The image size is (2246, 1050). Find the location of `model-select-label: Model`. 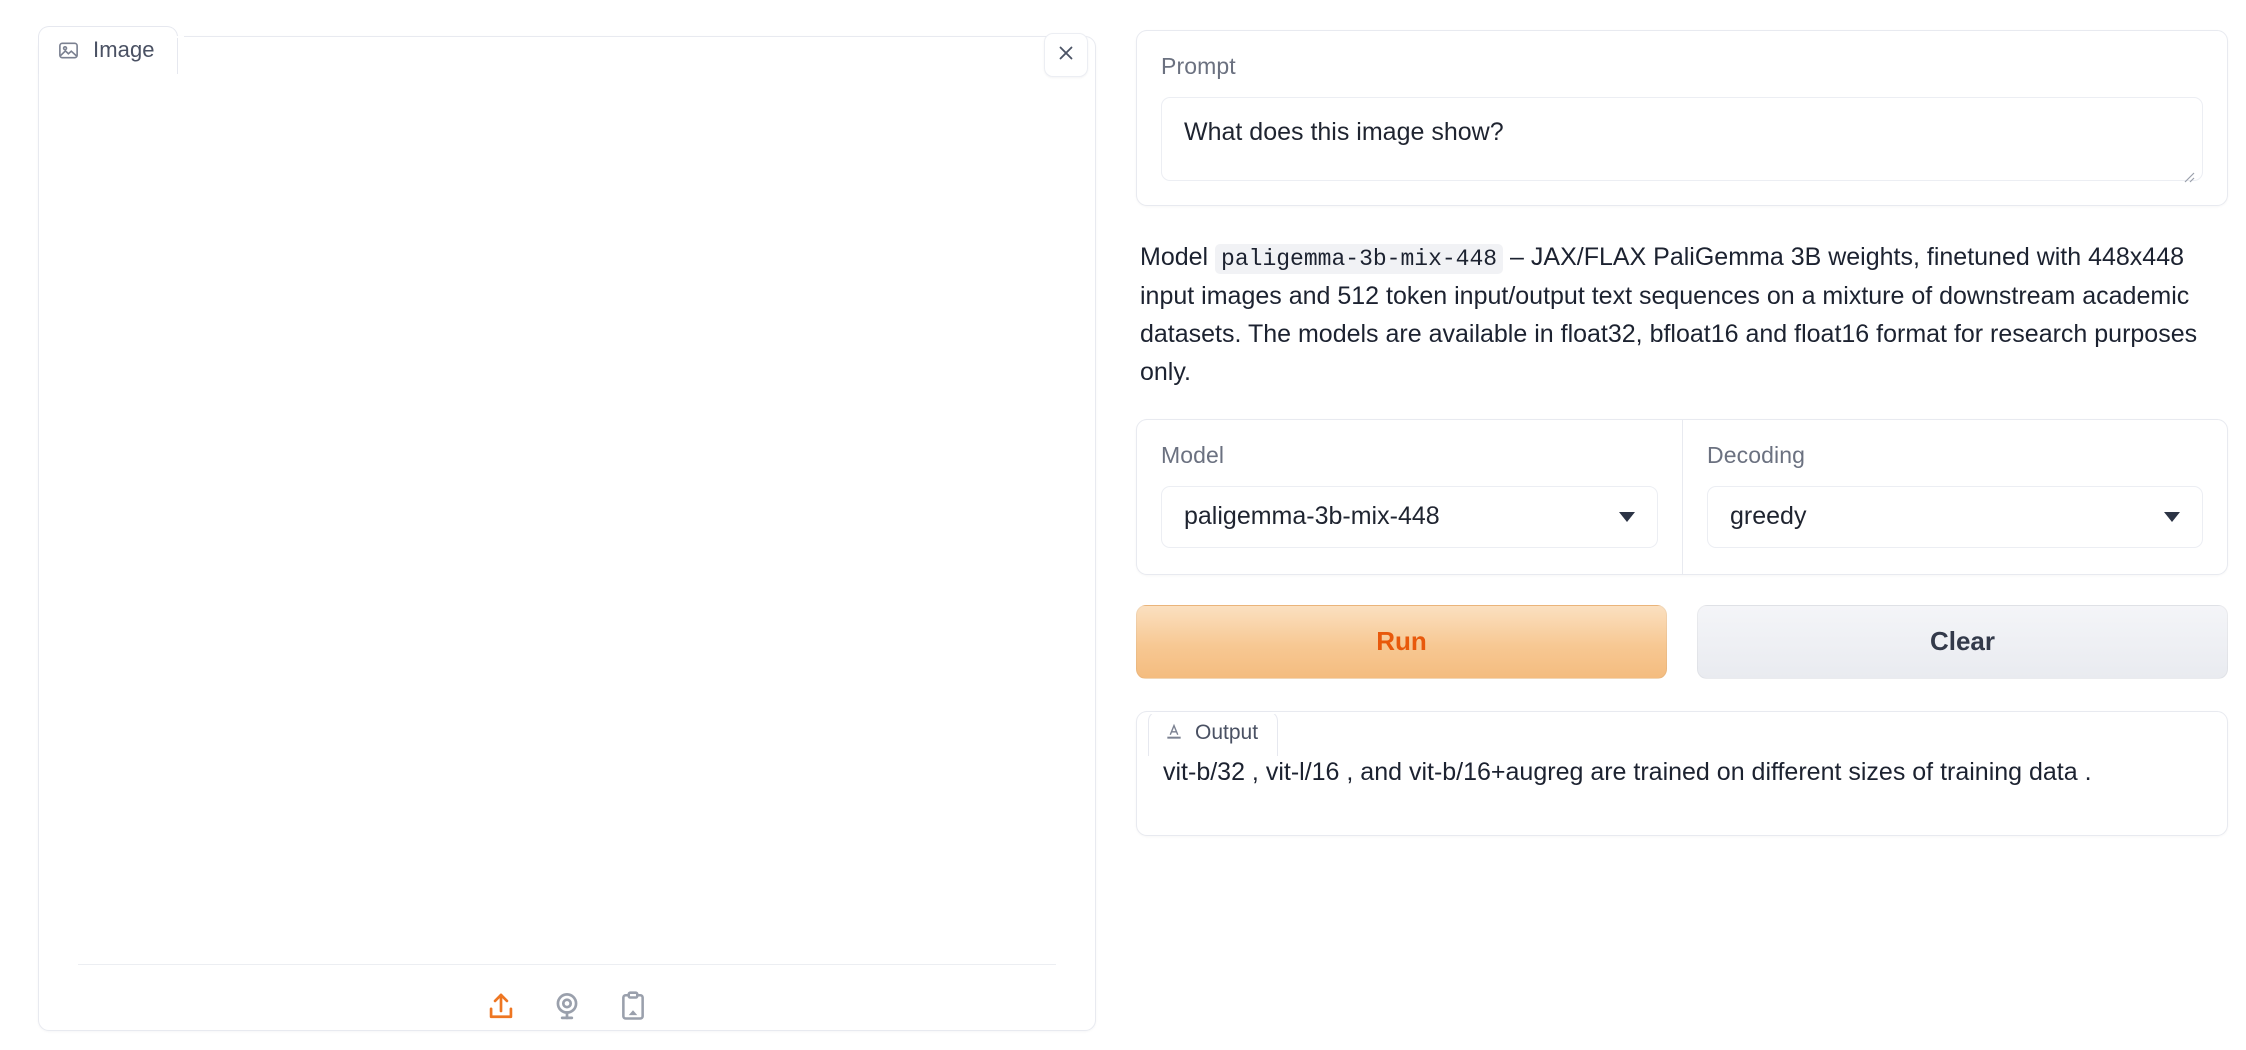

model-select-label: Model is located at coordinates (1193, 454).